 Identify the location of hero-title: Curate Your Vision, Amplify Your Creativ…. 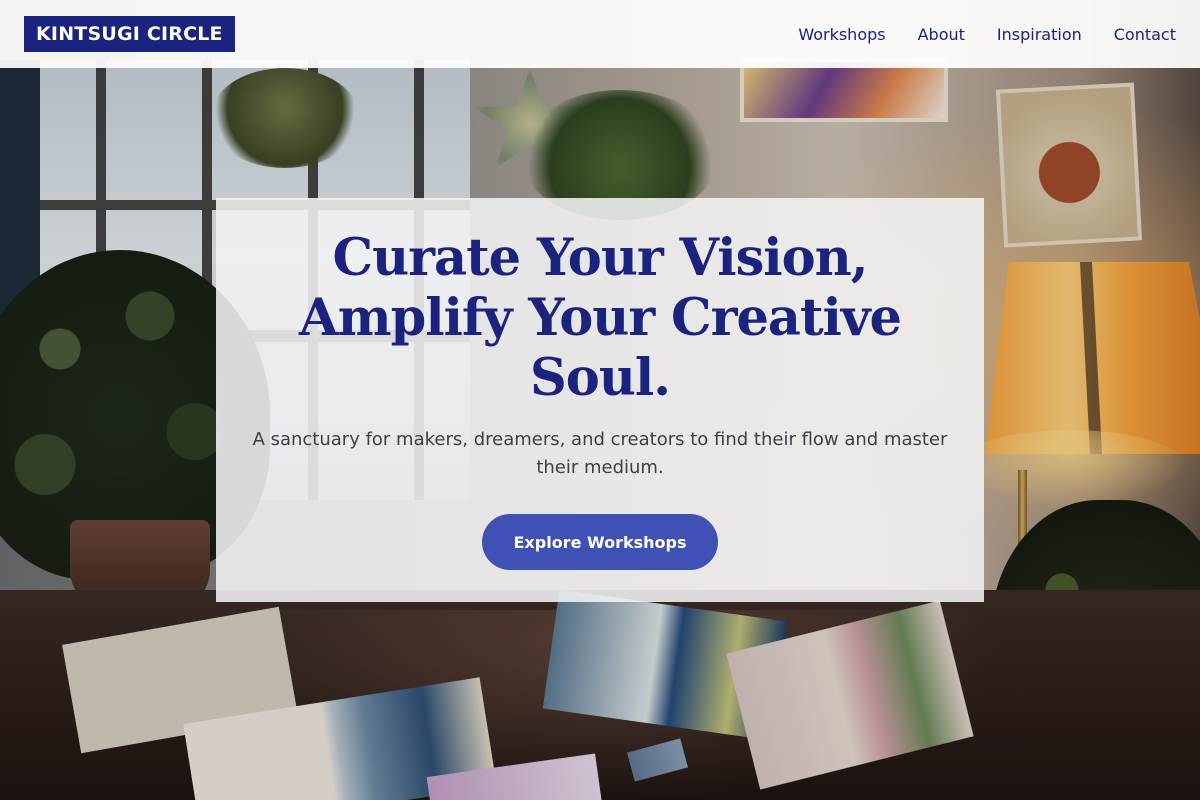
(600, 318).